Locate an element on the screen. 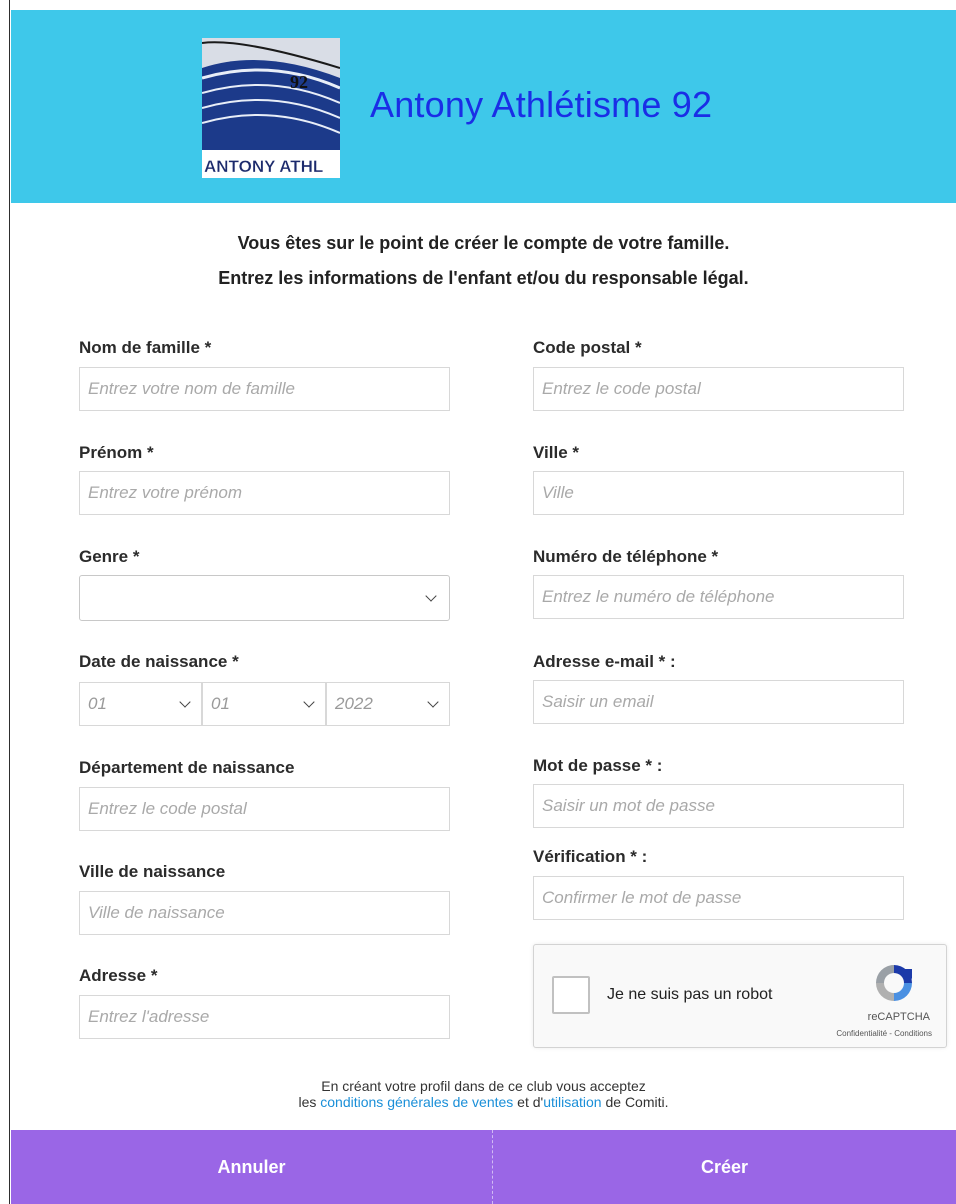 This screenshot has height=1204, width=956. departement-label: Département de naissance is located at coordinates (187, 767).